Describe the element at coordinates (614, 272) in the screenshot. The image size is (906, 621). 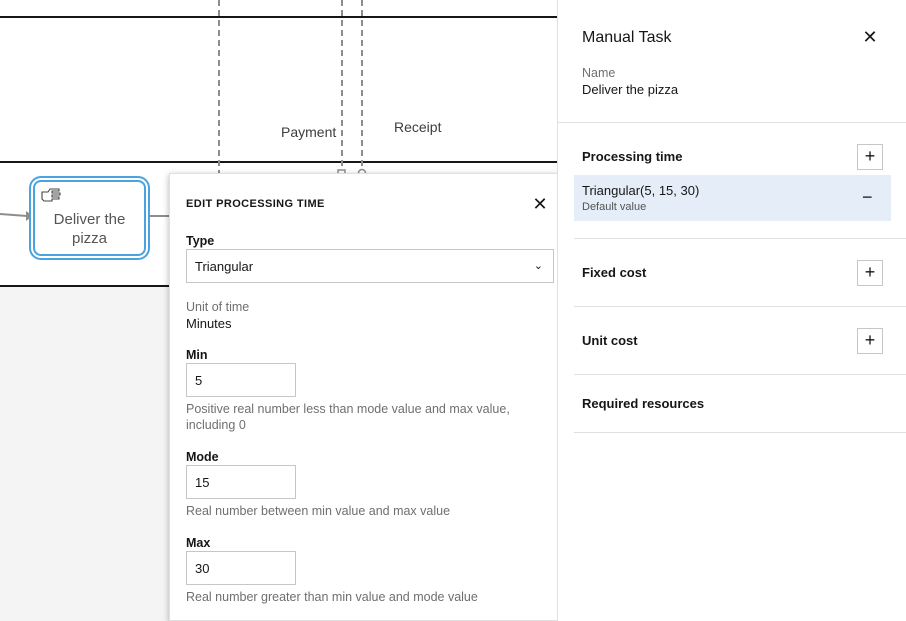
I see `fixed-cost-title: Fixed cost` at that location.